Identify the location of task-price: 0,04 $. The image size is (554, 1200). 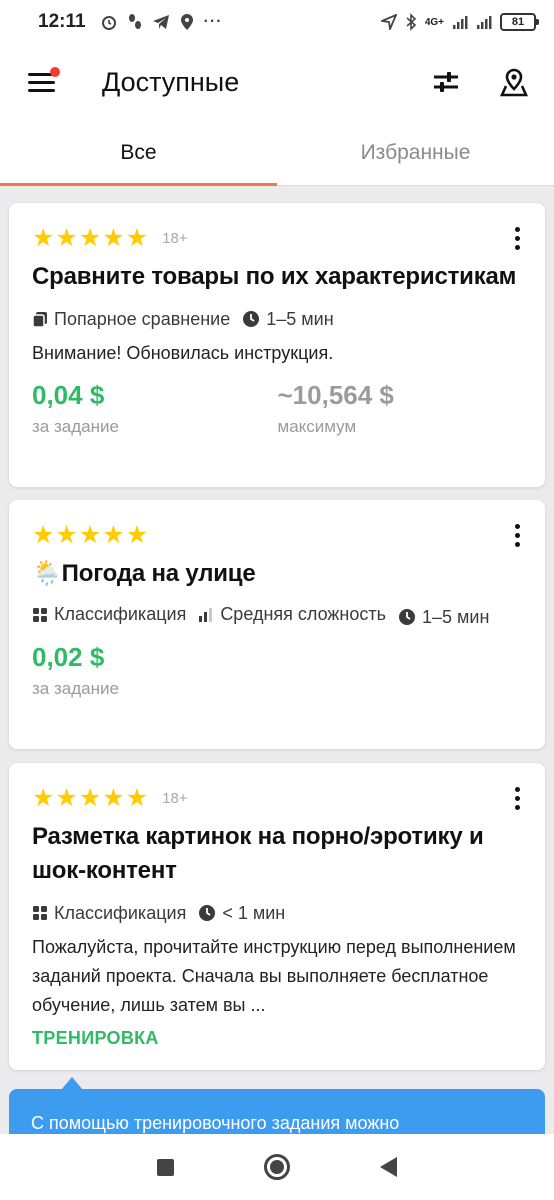
(68, 395).